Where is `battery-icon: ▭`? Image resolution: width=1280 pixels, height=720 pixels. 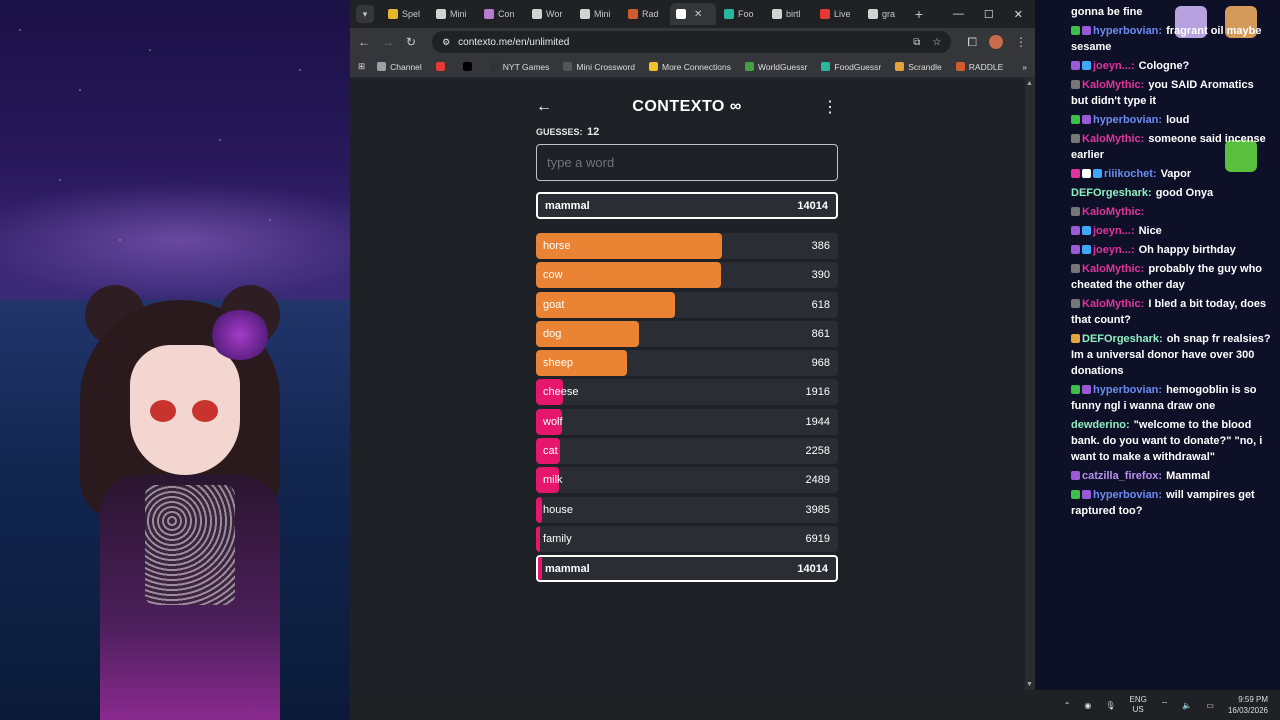
battery-icon: ▭ is located at coordinates (1210, 705).